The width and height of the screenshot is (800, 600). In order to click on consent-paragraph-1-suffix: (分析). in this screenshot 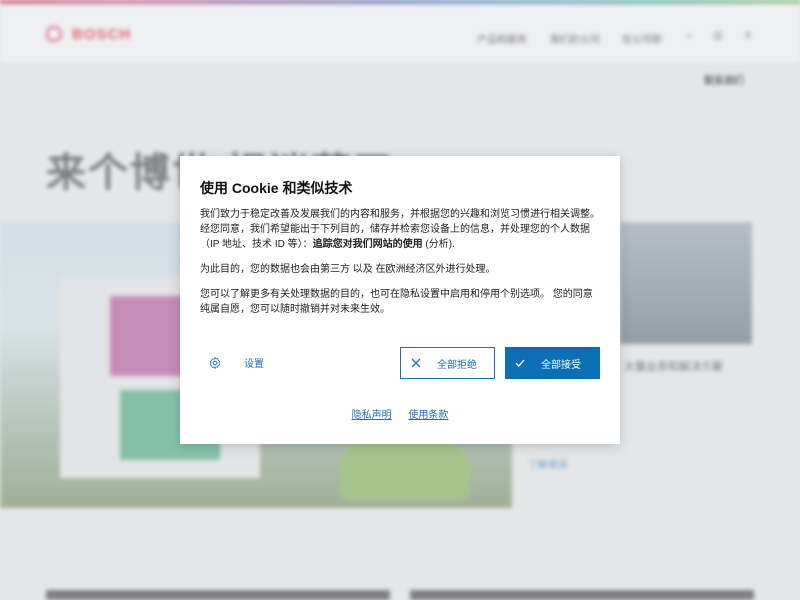, I will do `click(438, 244)`.